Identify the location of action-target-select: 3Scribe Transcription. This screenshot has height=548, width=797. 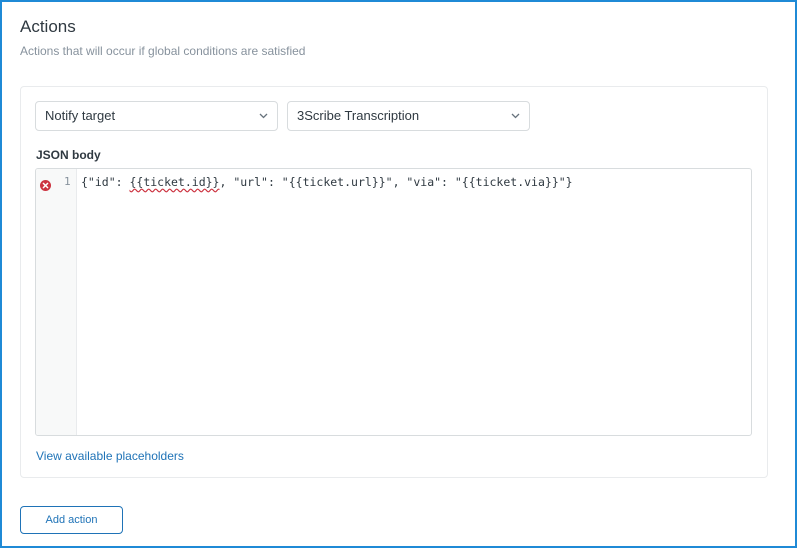
(408, 116).